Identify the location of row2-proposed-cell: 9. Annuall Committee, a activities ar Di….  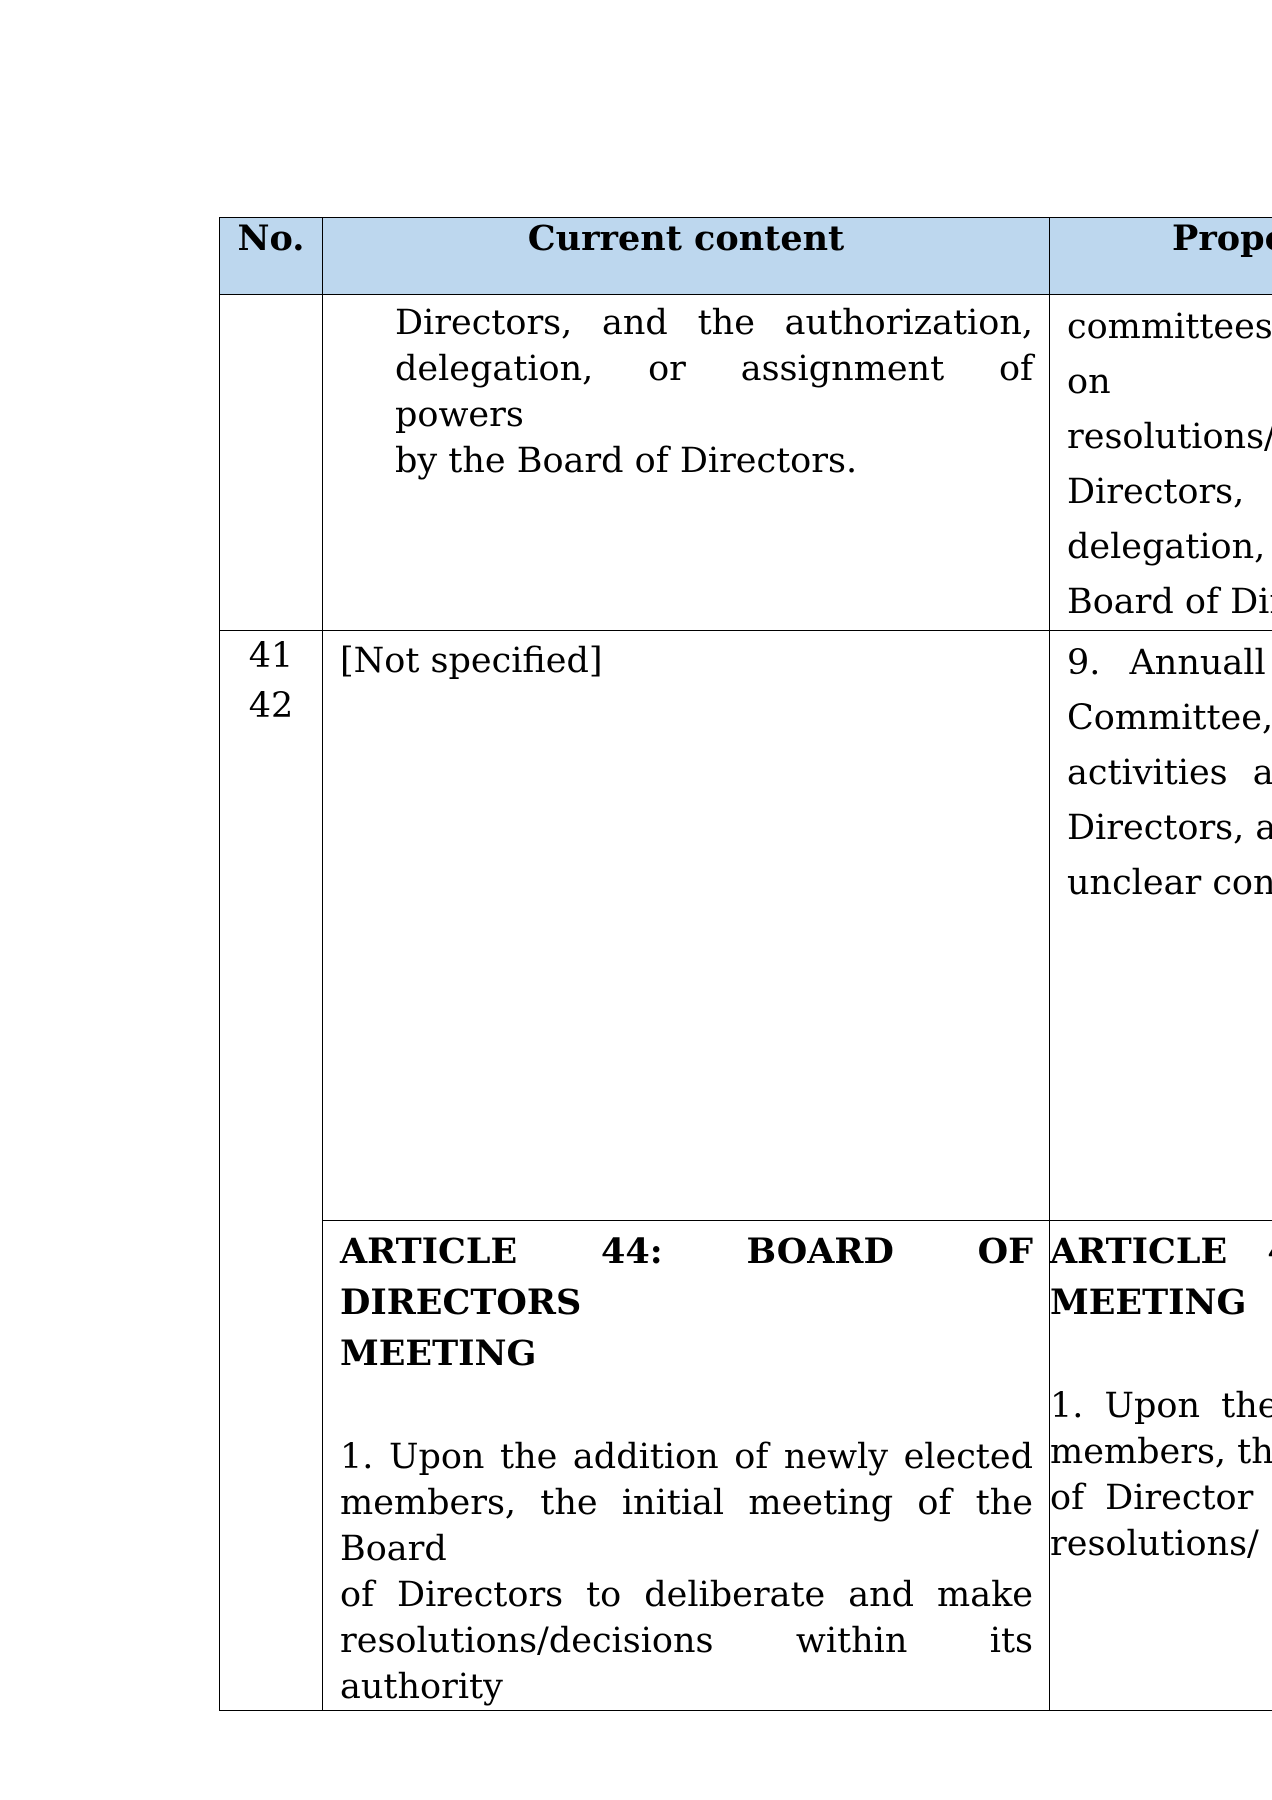
(1160, 925).